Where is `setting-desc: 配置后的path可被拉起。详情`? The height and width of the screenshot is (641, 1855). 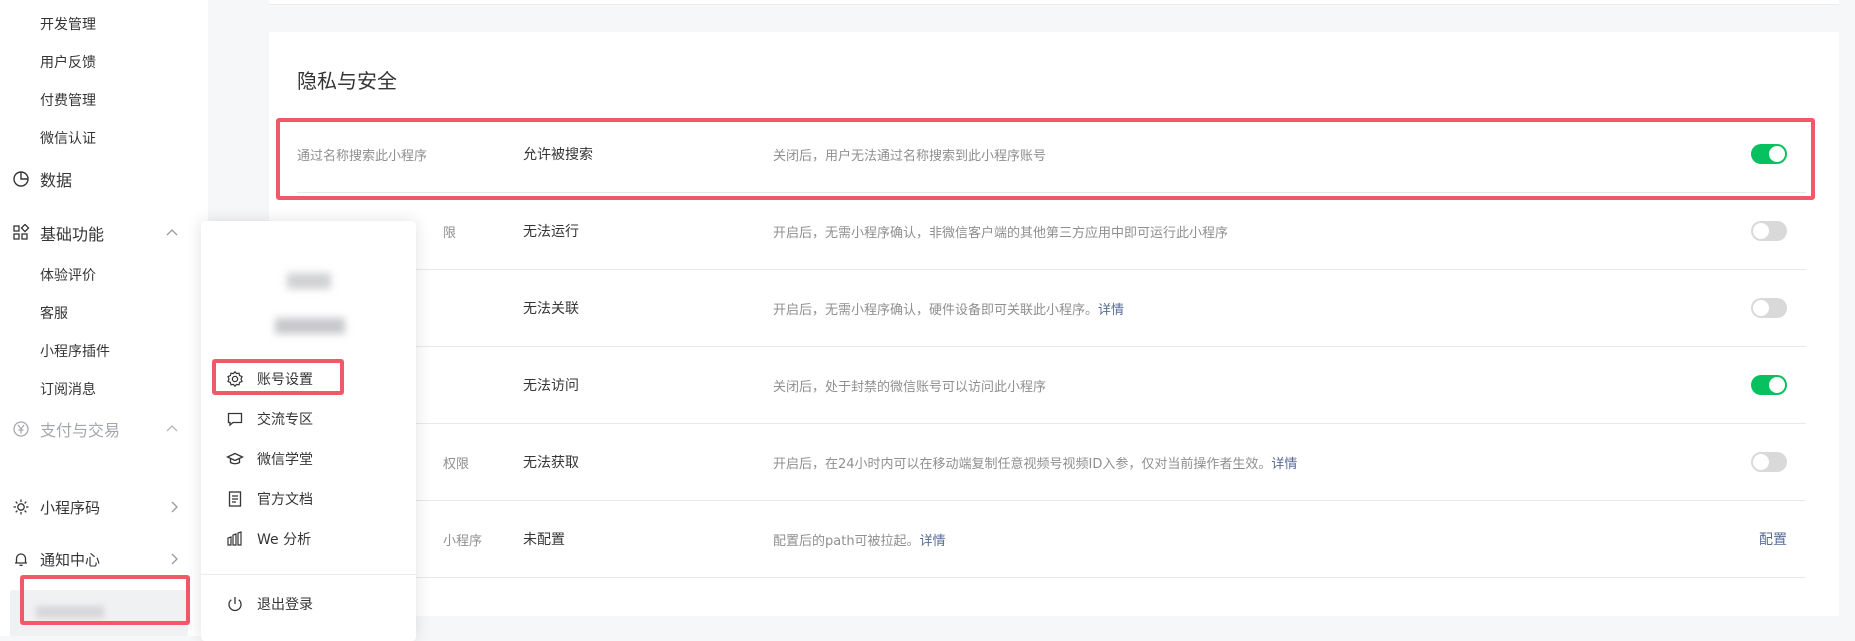
setting-desc: 配置后的path可被拉起。详情 is located at coordinates (859, 539).